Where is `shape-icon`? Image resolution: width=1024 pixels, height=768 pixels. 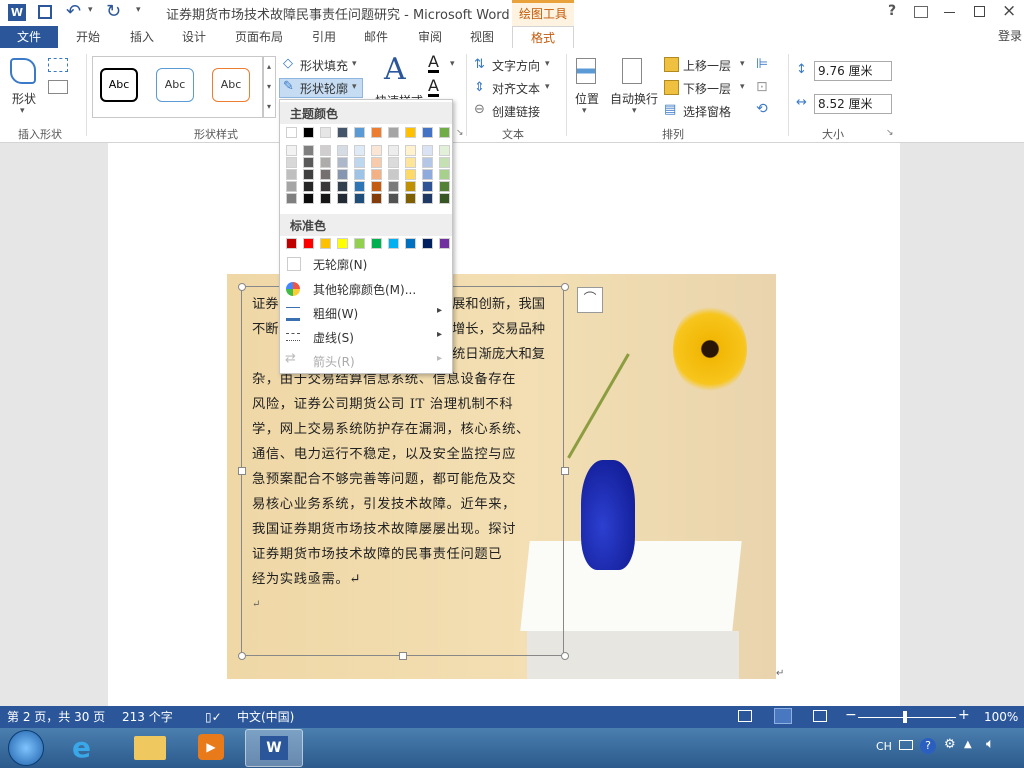 shape-icon is located at coordinates (23, 71).